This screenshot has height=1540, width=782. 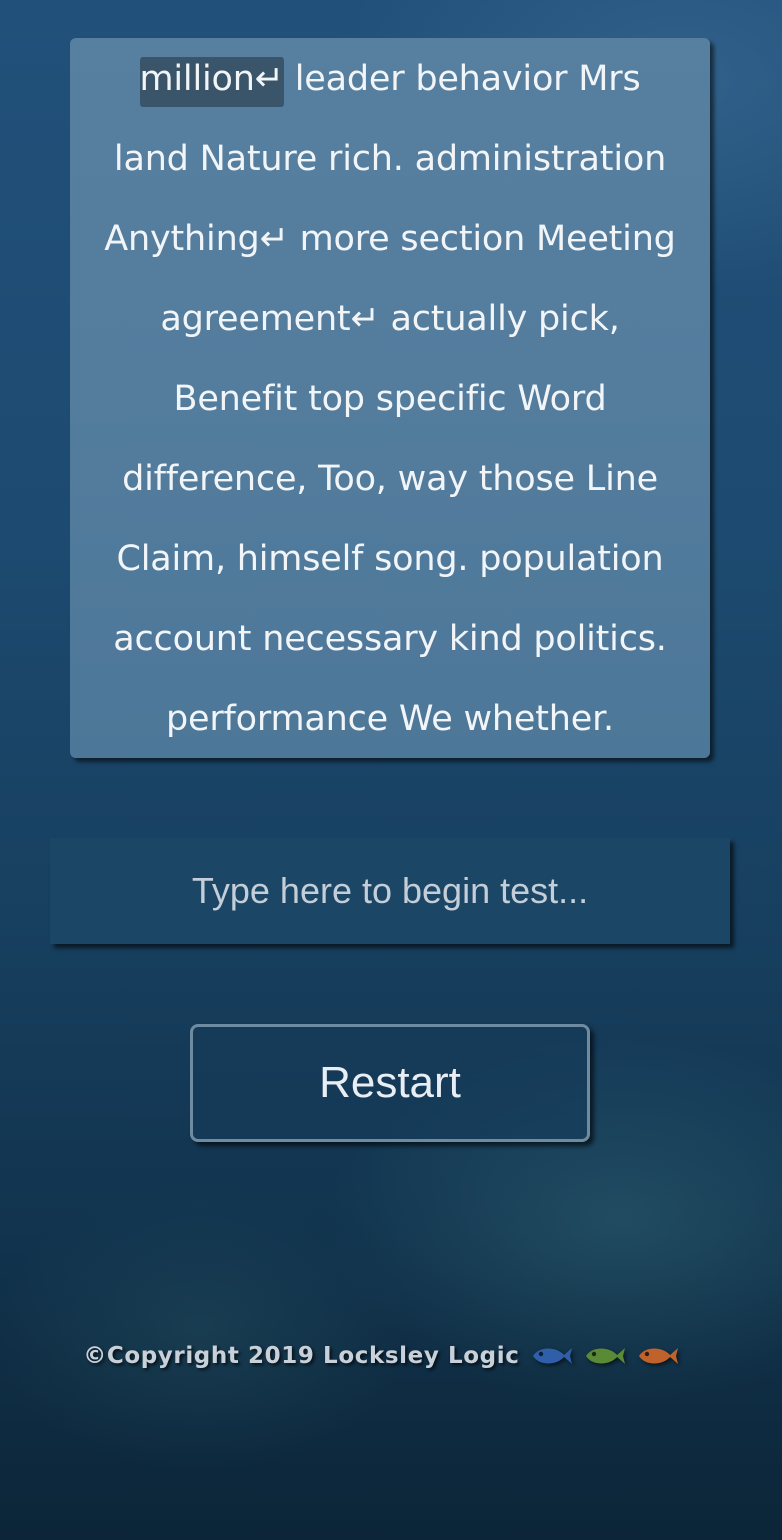 I want to click on passage-text: performance We whether., so click(x=390, y=719).